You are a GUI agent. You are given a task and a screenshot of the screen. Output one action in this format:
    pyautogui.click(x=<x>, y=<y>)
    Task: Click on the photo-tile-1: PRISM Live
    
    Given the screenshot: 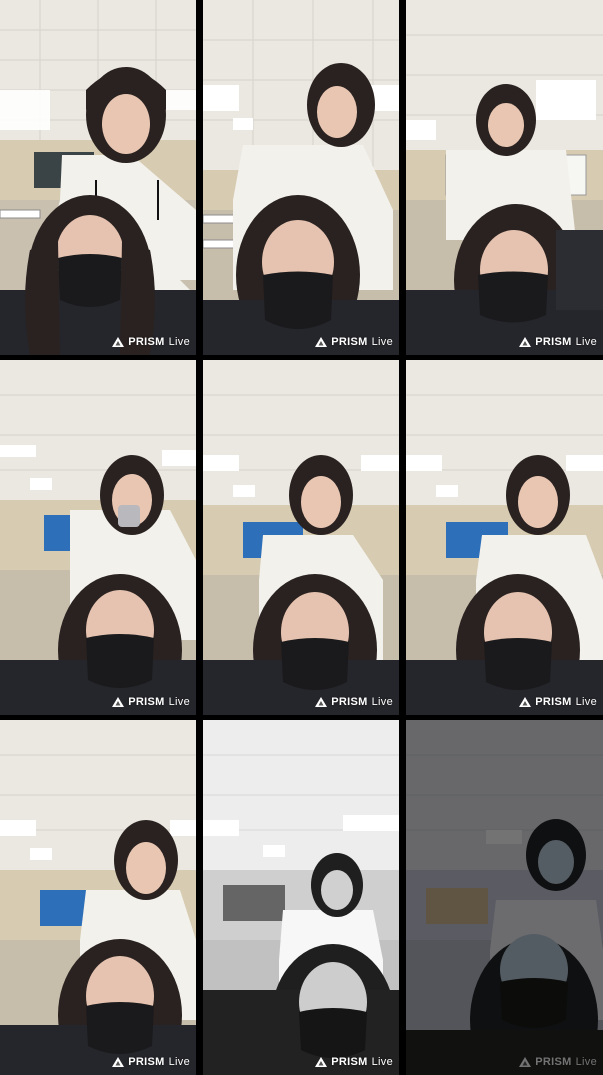 What is the action you would take?
    pyautogui.click(x=98, y=177)
    